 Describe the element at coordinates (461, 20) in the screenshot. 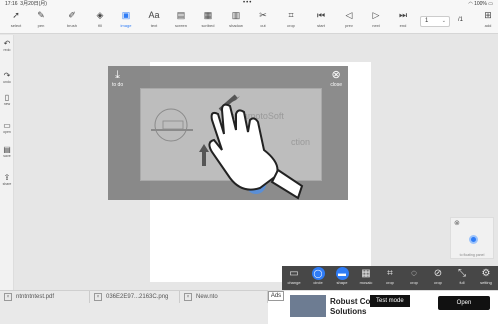

I see `page-total: /1` at that location.